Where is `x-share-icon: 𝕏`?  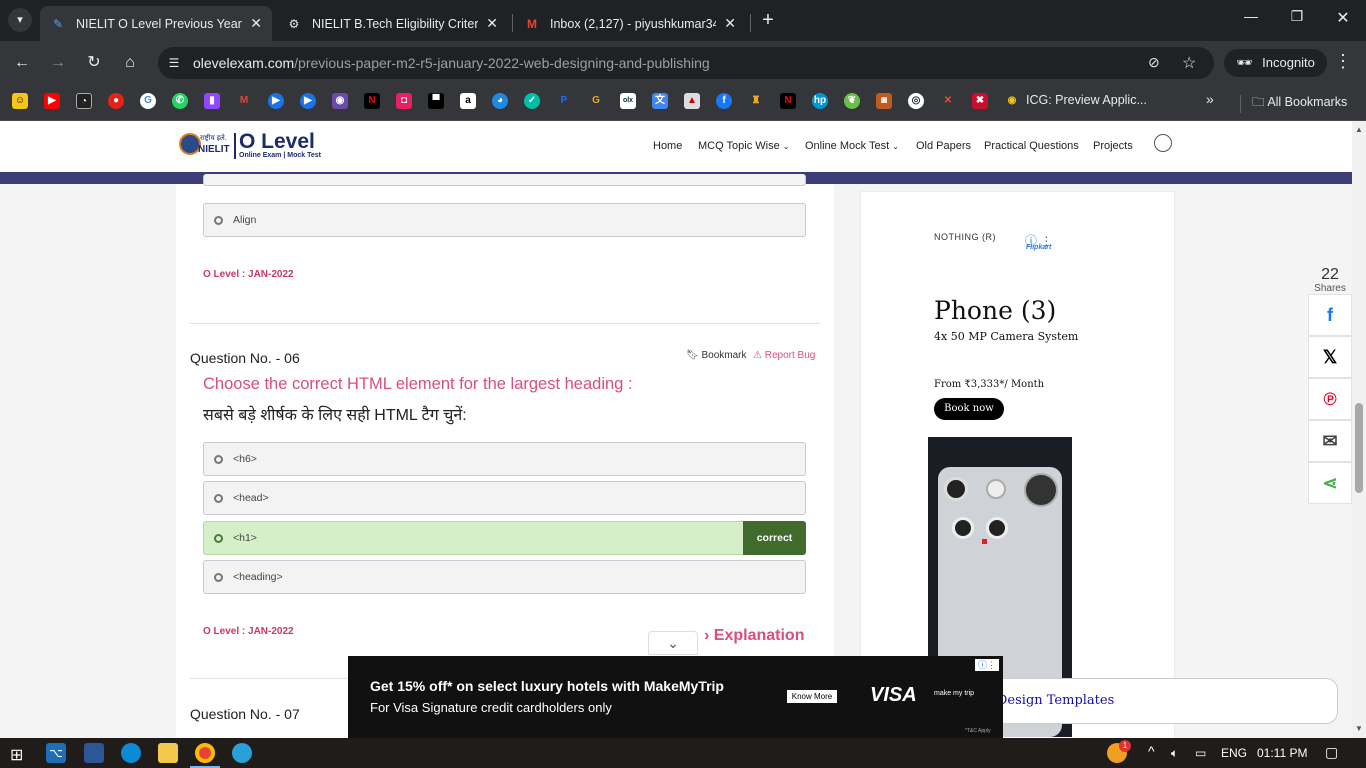 x-share-icon: 𝕏 is located at coordinates (1330, 357).